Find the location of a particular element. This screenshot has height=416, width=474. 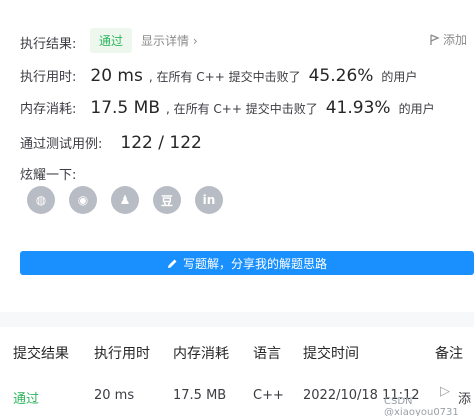

wechat-icon: ◍ is located at coordinates (41, 200).